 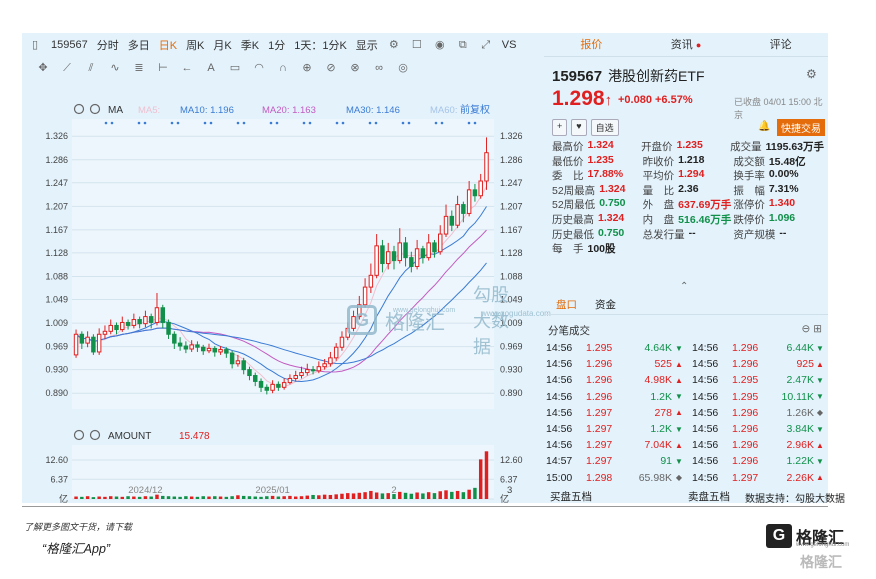 What do you see at coordinates (475, 109) in the screenshot?
I see `adjust-mode: 前复权` at bounding box center [475, 109].